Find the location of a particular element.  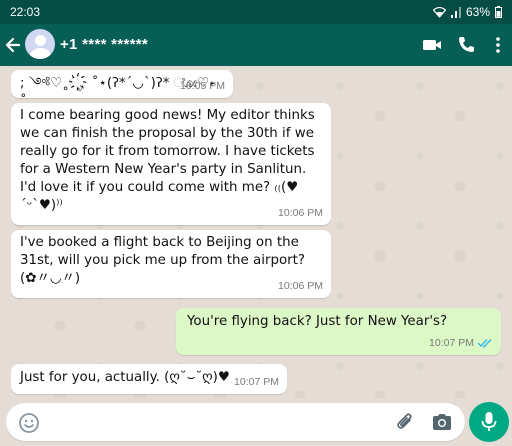

status-icons: 63% is located at coordinates (467, 12).